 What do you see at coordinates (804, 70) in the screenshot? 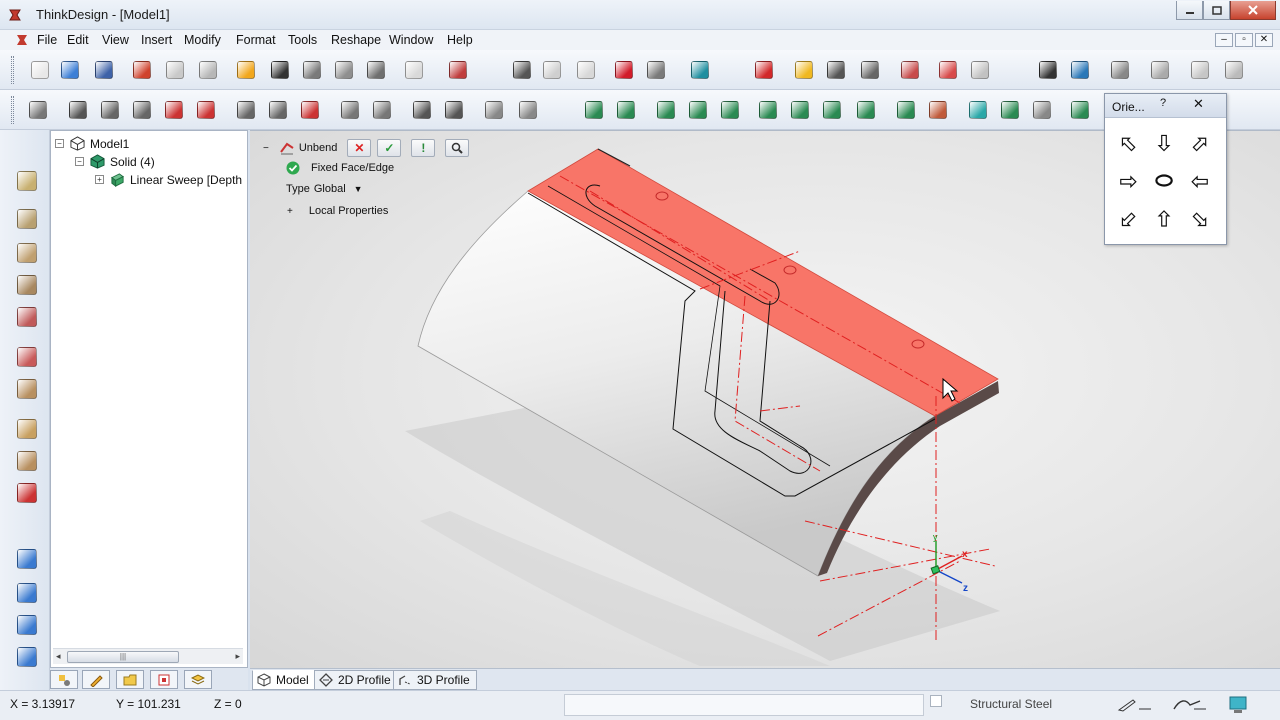
I see `sparkle-button` at bounding box center [804, 70].